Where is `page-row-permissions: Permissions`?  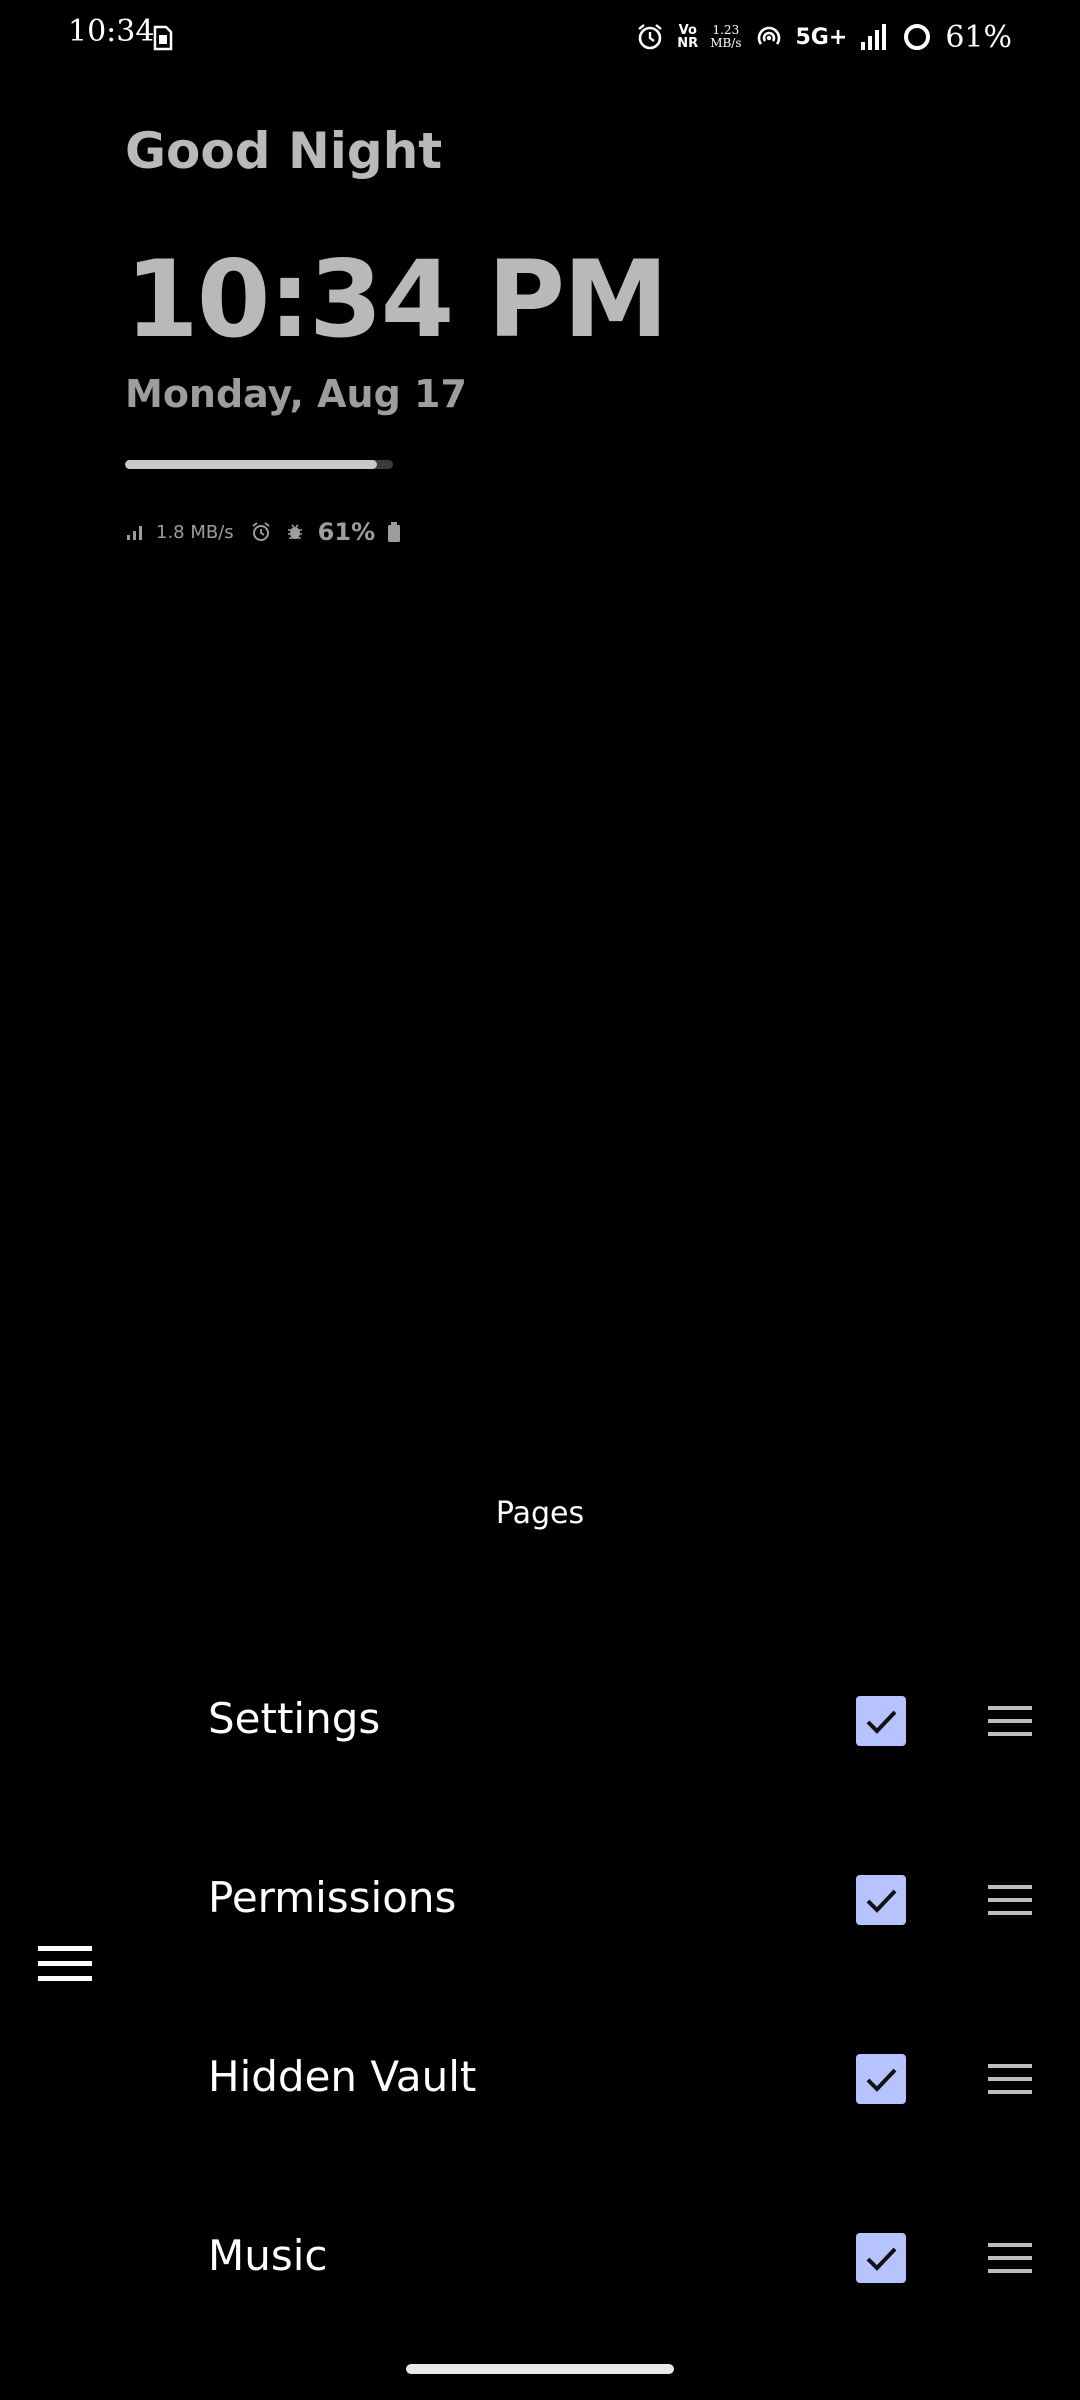
page-row-permissions: Permissions is located at coordinates (540, 1899).